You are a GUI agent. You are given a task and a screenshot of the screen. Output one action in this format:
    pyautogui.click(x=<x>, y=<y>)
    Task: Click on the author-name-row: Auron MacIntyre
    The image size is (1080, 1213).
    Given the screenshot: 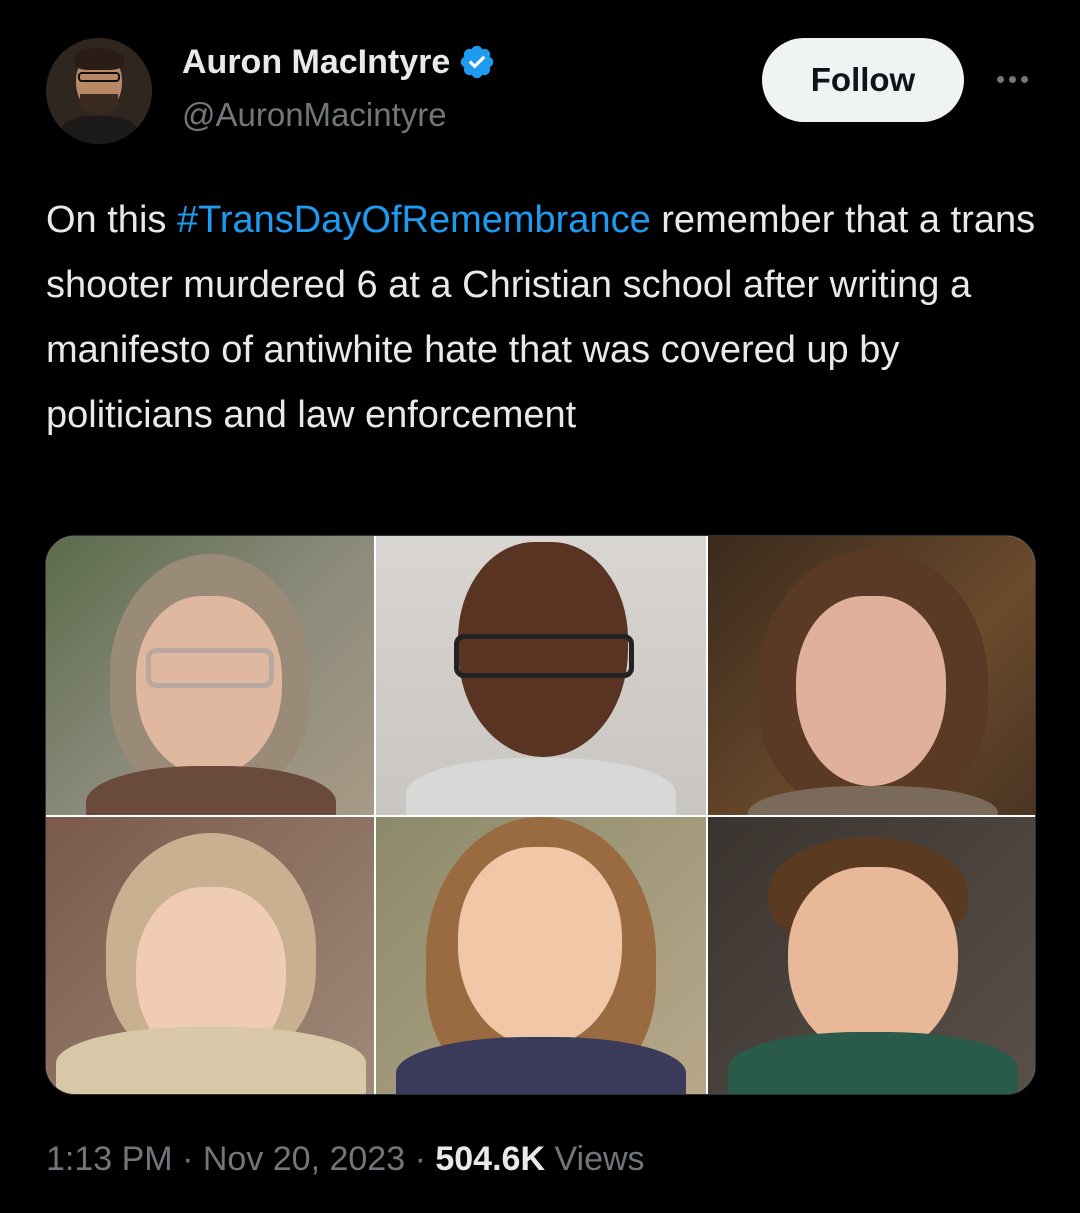 What is the action you would take?
    pyautogui.click(x=339, y=62)
    